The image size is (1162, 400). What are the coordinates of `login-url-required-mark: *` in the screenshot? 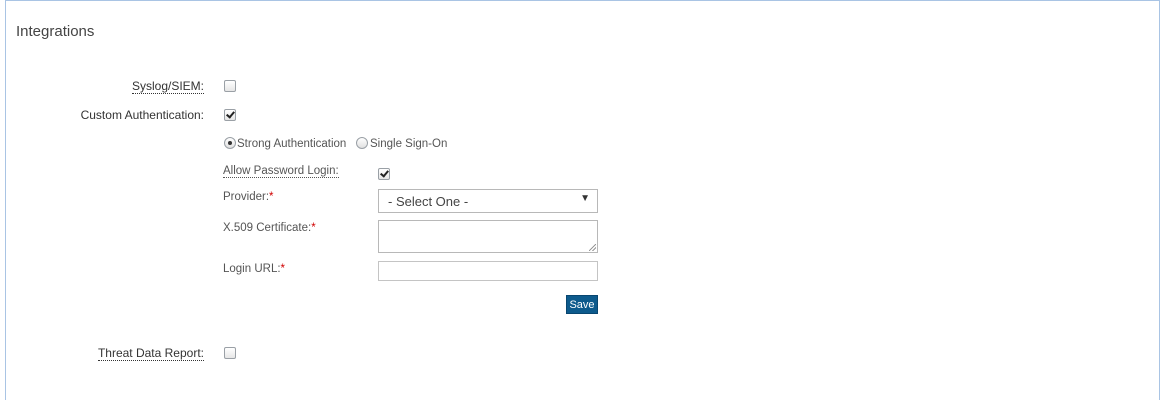 It's located at (283, 269).